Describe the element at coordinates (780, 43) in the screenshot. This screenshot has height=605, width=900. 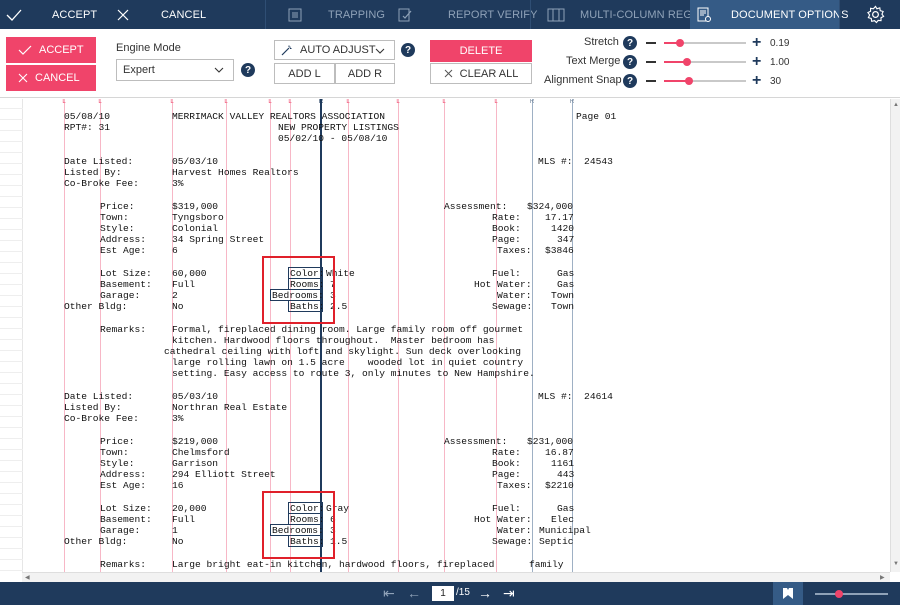
I see `stretch-value: 0.19` at that location.